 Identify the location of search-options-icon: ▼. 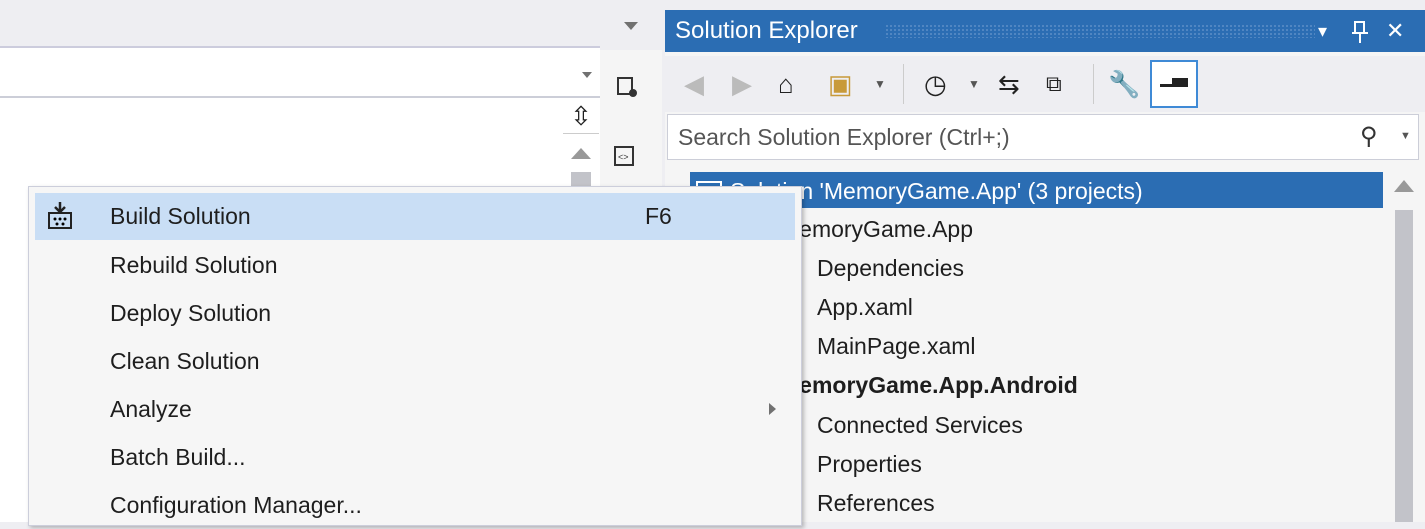
(1405, 136).